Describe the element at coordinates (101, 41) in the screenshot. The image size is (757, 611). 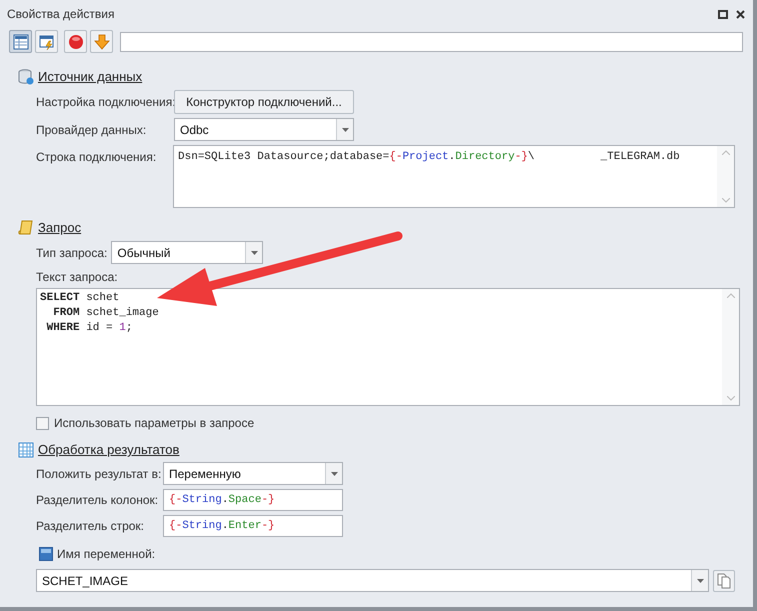
I see `down-arrow-button` at that location.